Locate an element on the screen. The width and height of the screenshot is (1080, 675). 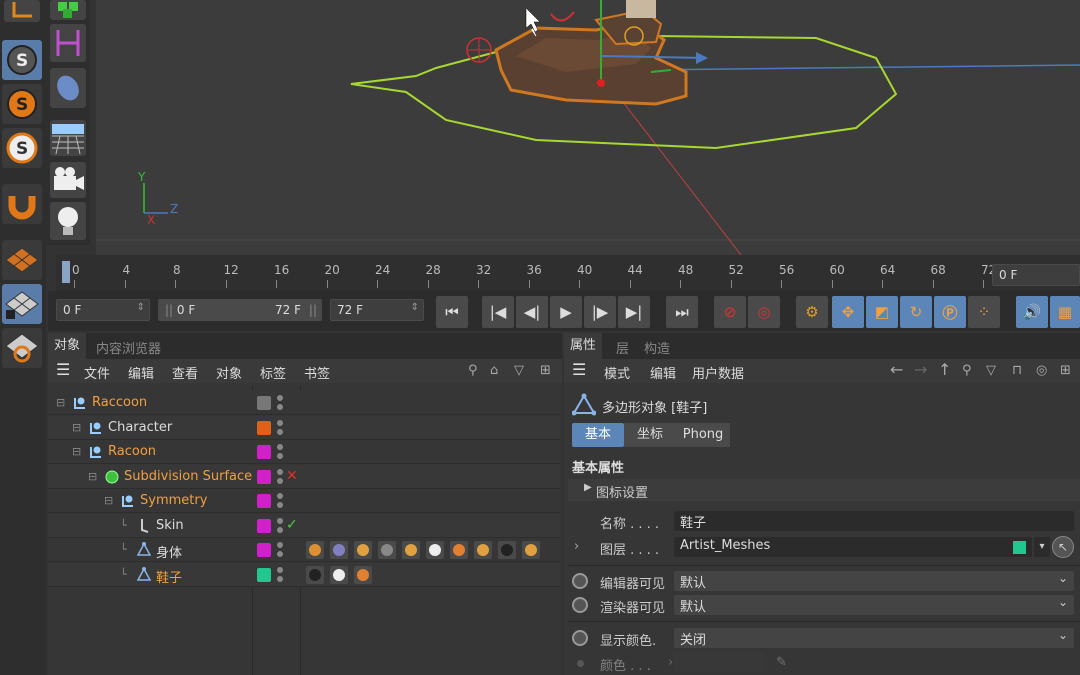
key-position-icon: ✥ is located at coordinates (848, 312).